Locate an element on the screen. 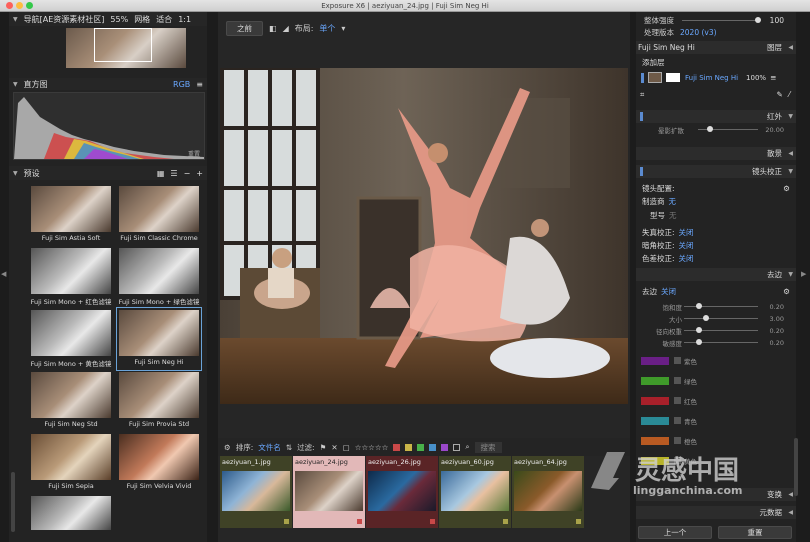  sort-direction-icon: ⇅ is located at coordinates (289, 447).